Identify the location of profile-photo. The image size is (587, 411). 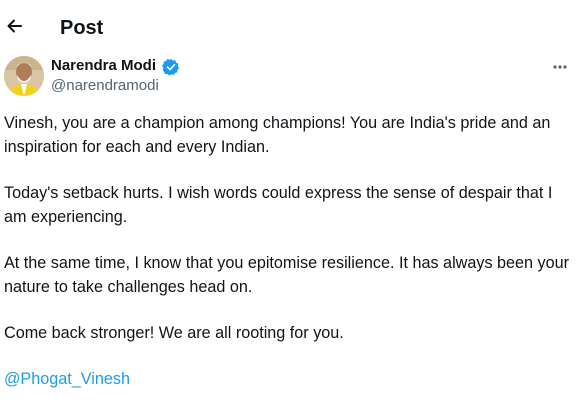
(24, 76).